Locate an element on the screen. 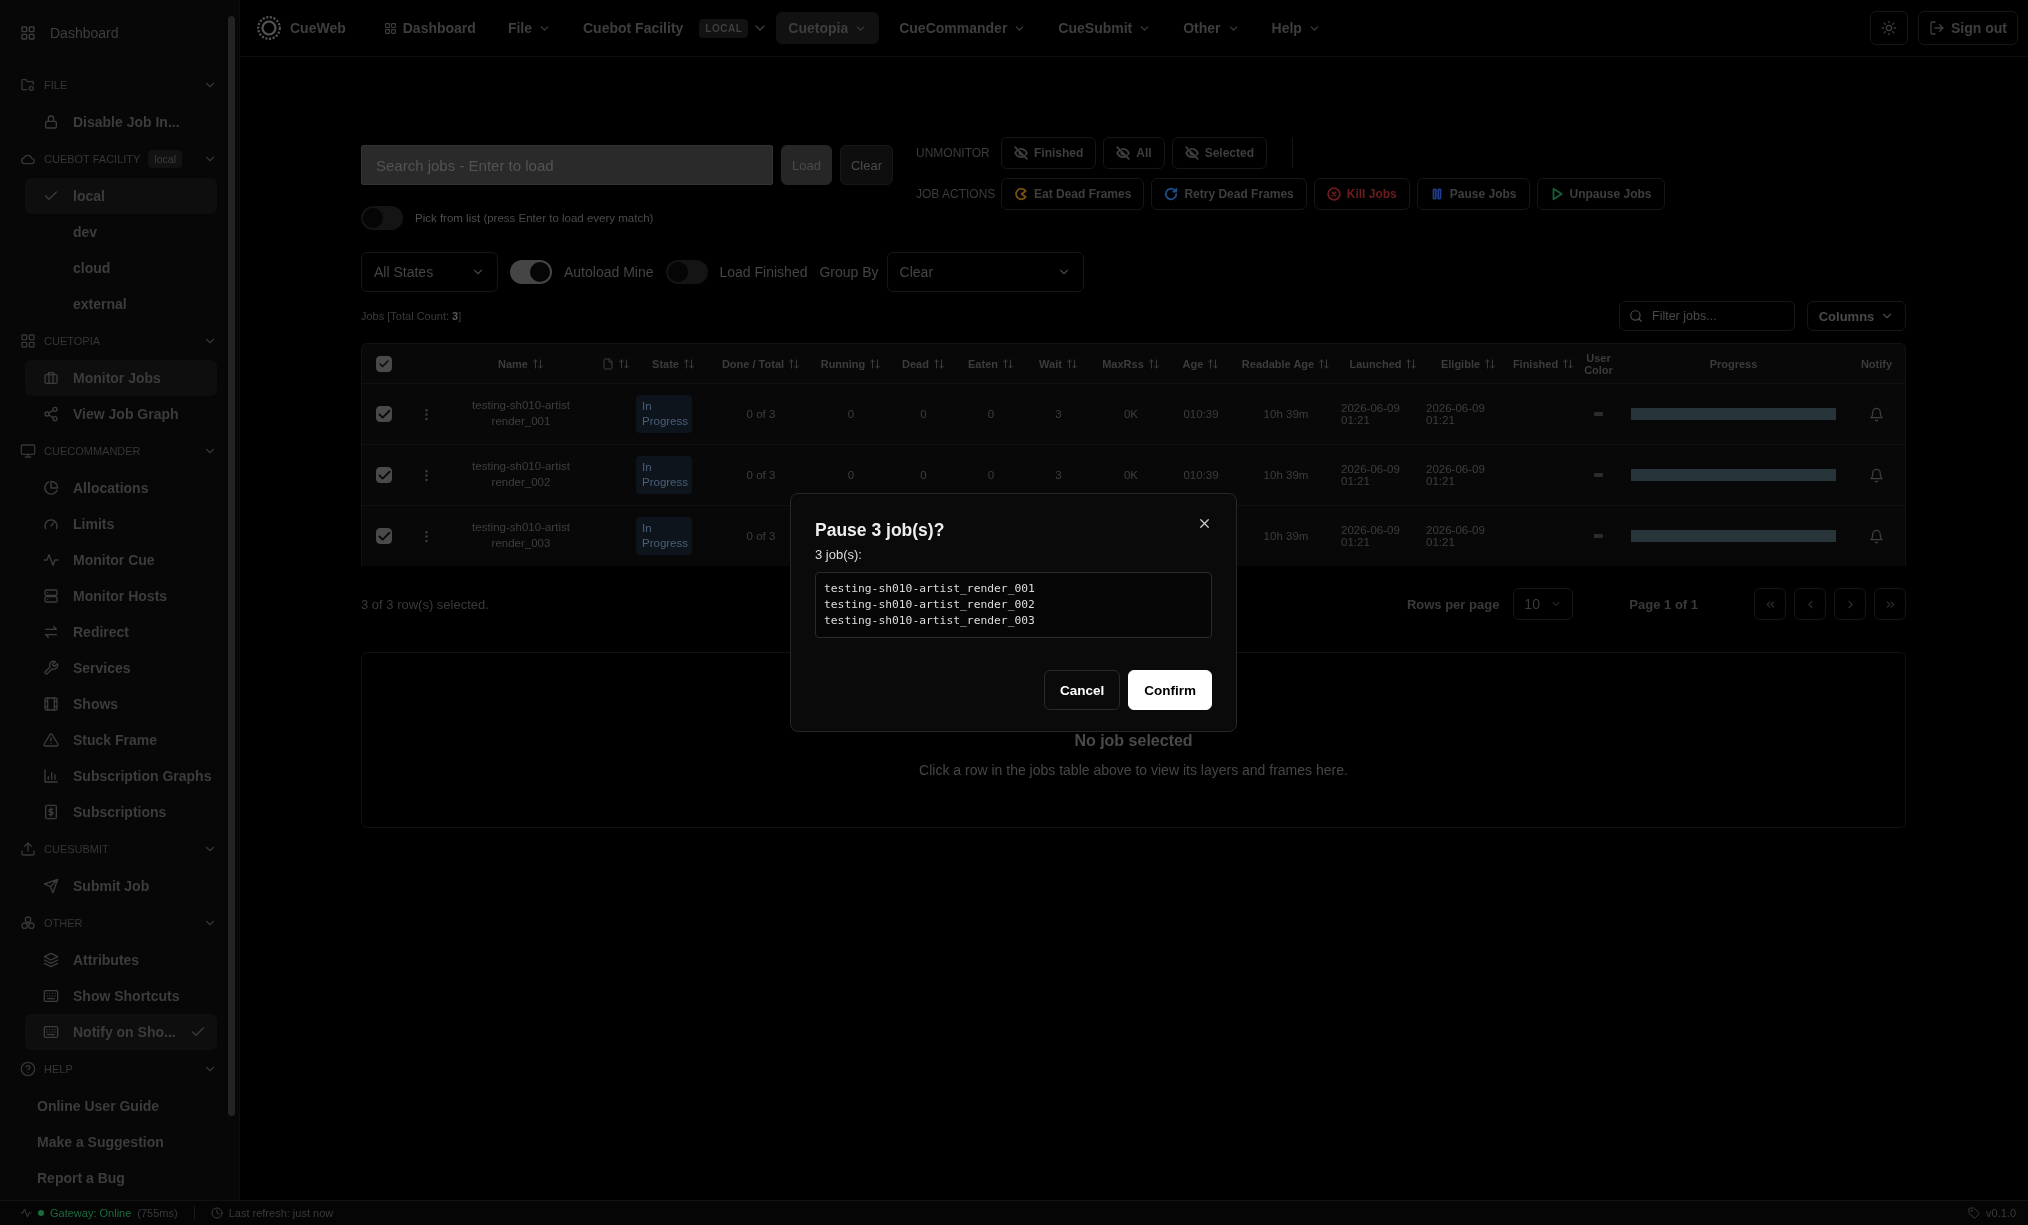 This screenshot has width=2028, height=1225. circles-icon is located at coordinates (28, 923).